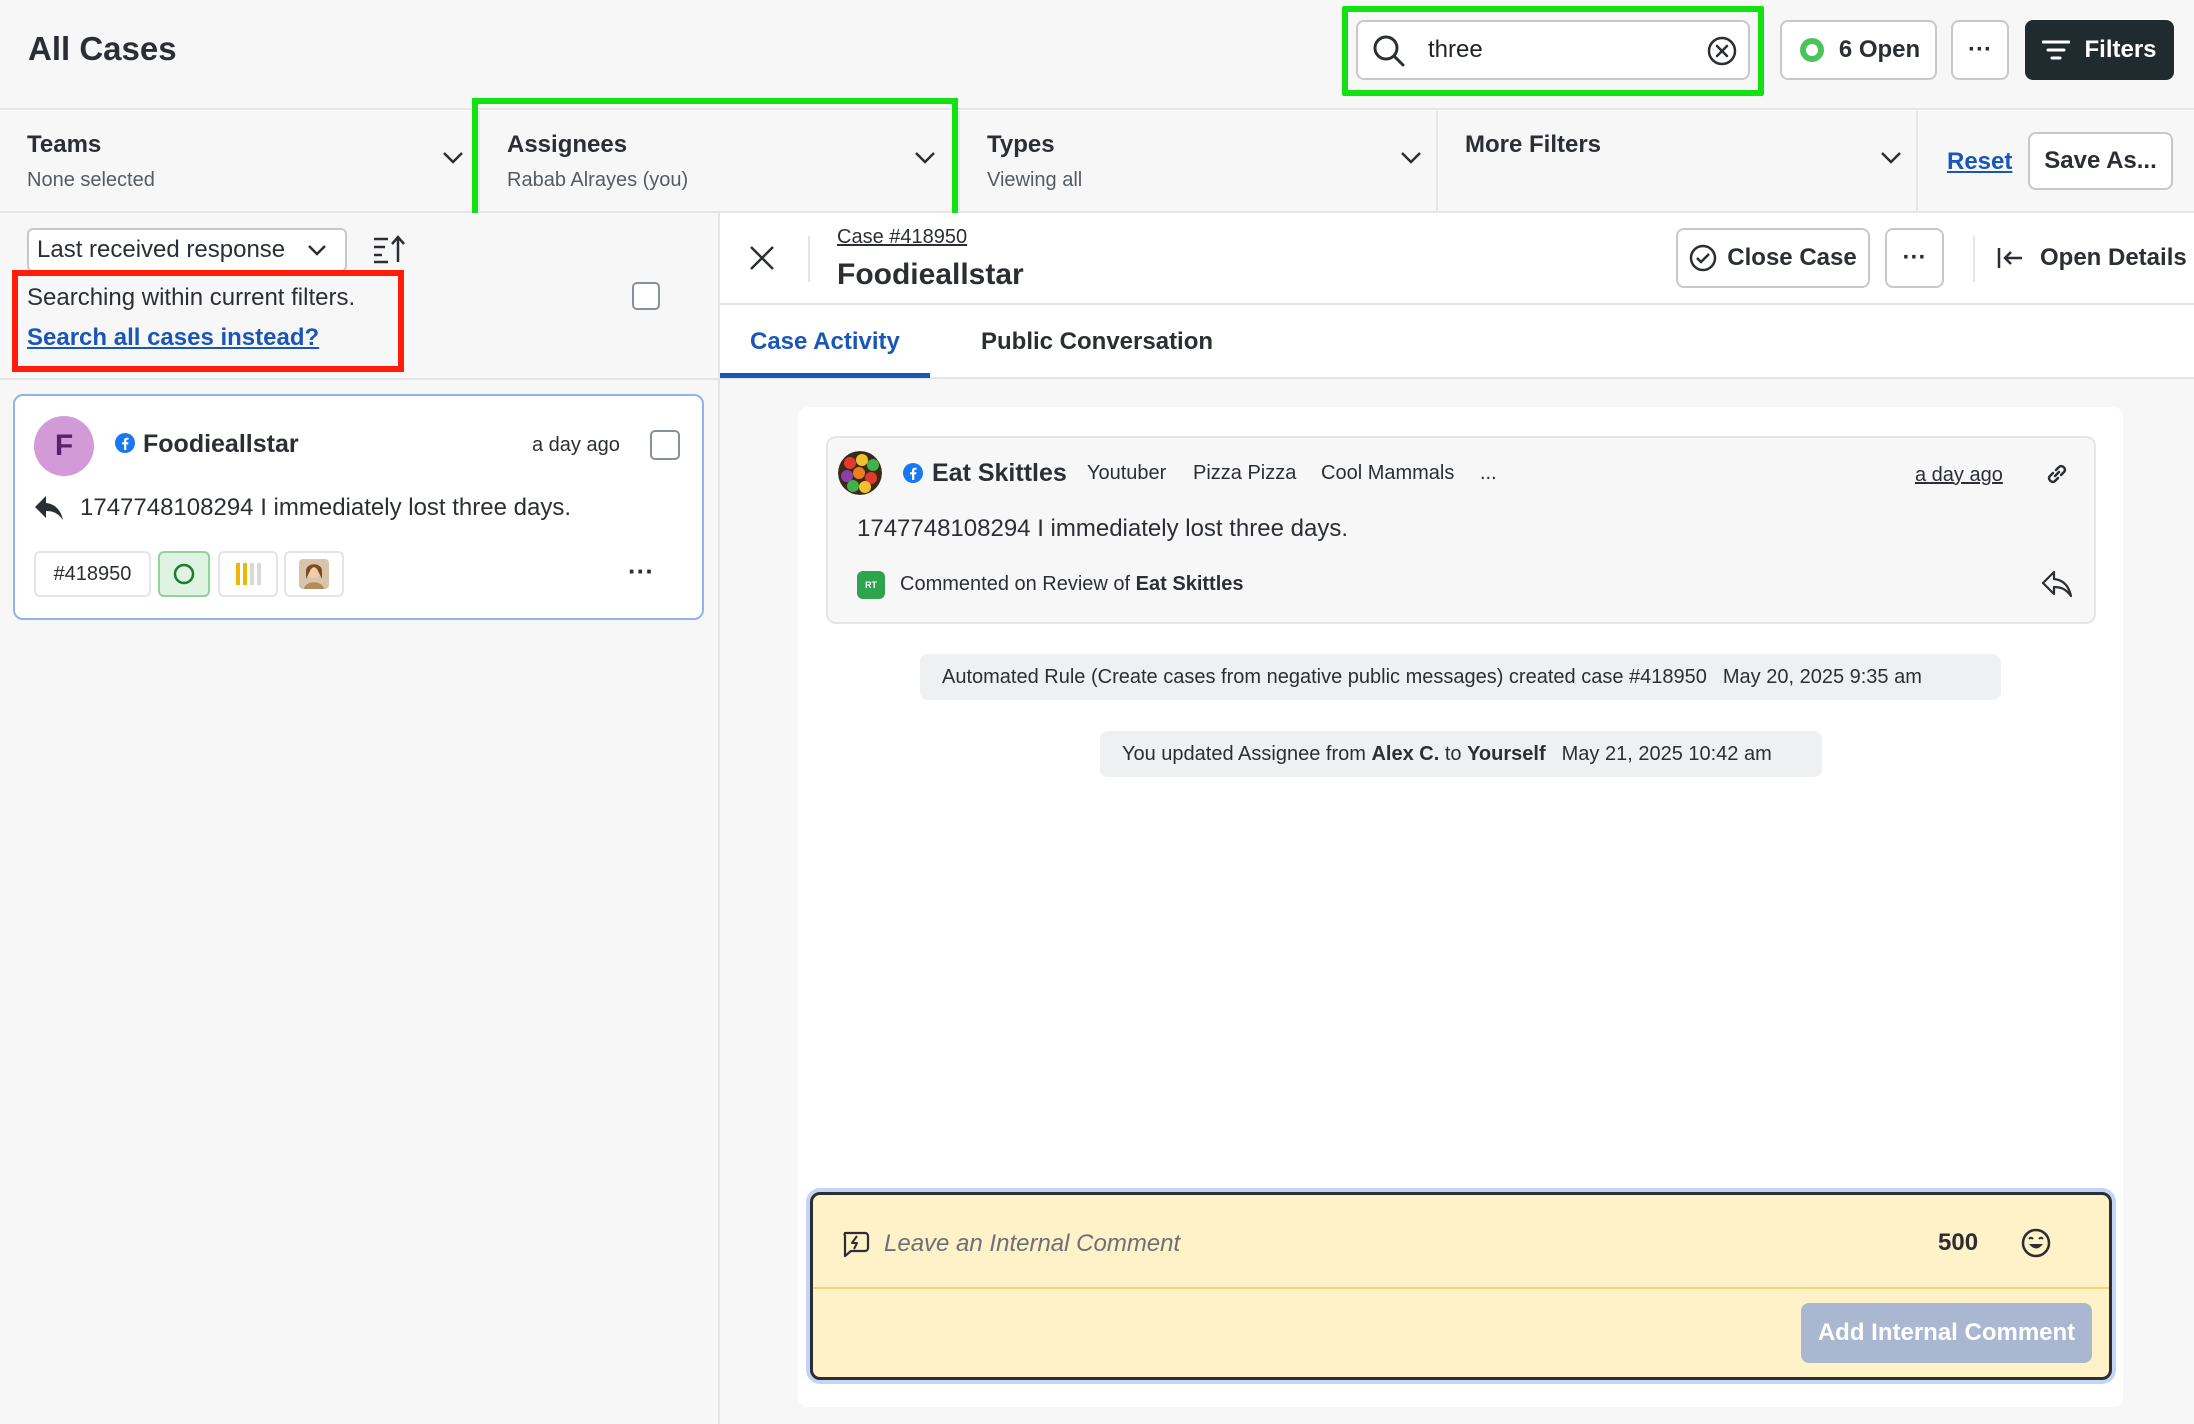 Image resolution: width=2194 pixels, height=1424 pixels. I want to click on event-date: May 21, 2025 10:42 am, so click(1666, 753).